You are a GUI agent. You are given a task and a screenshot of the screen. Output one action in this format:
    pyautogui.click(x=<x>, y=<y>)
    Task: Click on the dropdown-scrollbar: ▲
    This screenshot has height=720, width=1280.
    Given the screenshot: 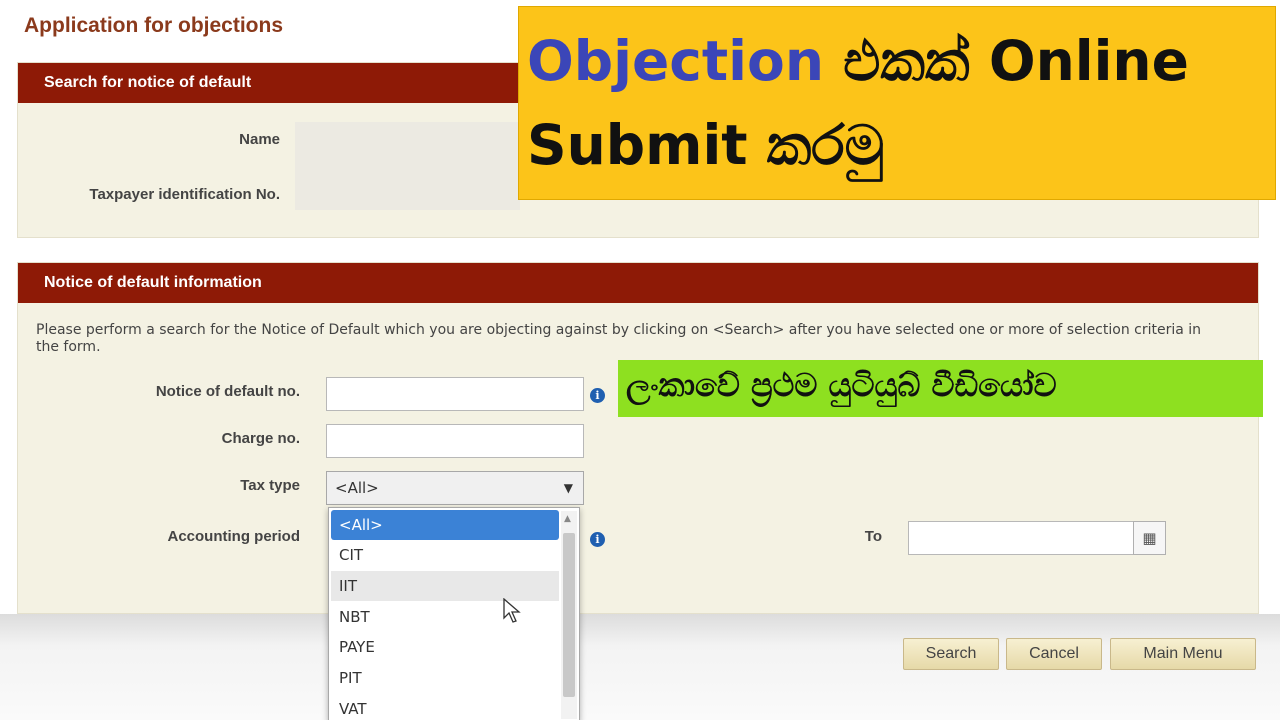 What is the action you would take?
    pyautogui.click(x=569, y=615)
    